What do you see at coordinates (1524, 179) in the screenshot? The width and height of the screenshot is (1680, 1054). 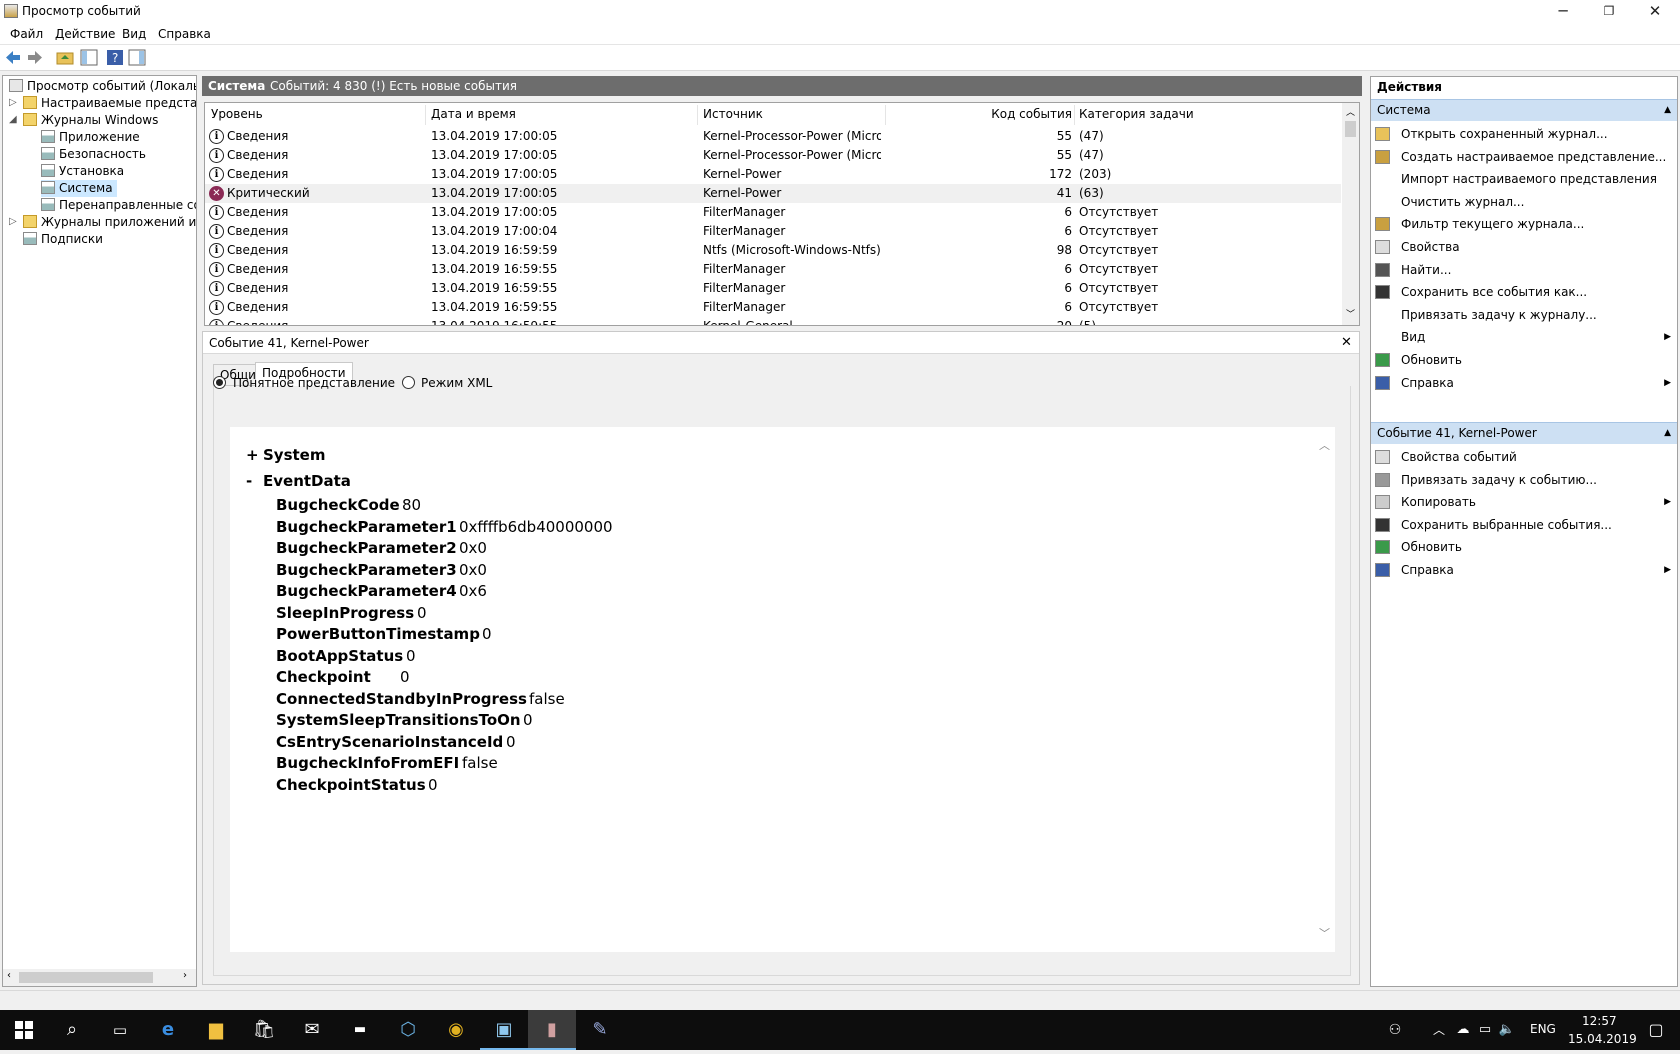 I see `action-item: Импорт настраиваемого представления` at bounding box center [1524, 179].